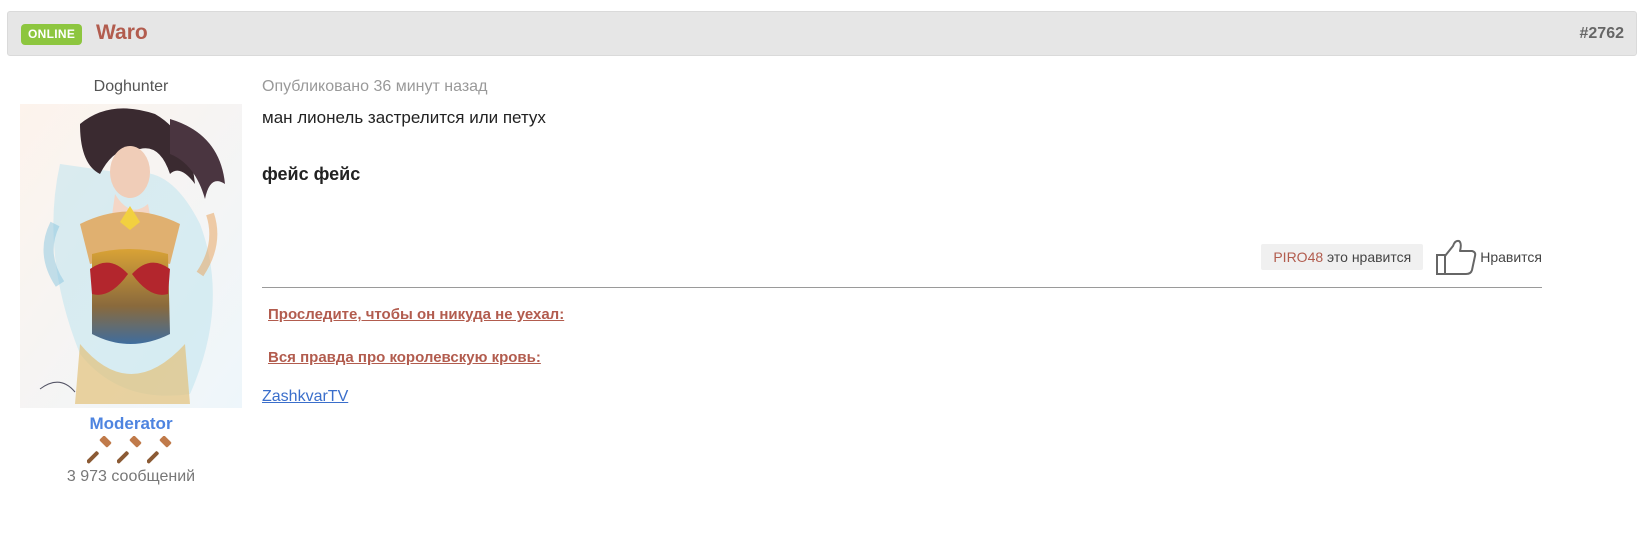 This screenshot has width=1645, height=559. What do you see at coordinates (822, 33) in the screenshot?
I see `post-header: ONLINE Waro #2762` at bounding box center [822, 33].